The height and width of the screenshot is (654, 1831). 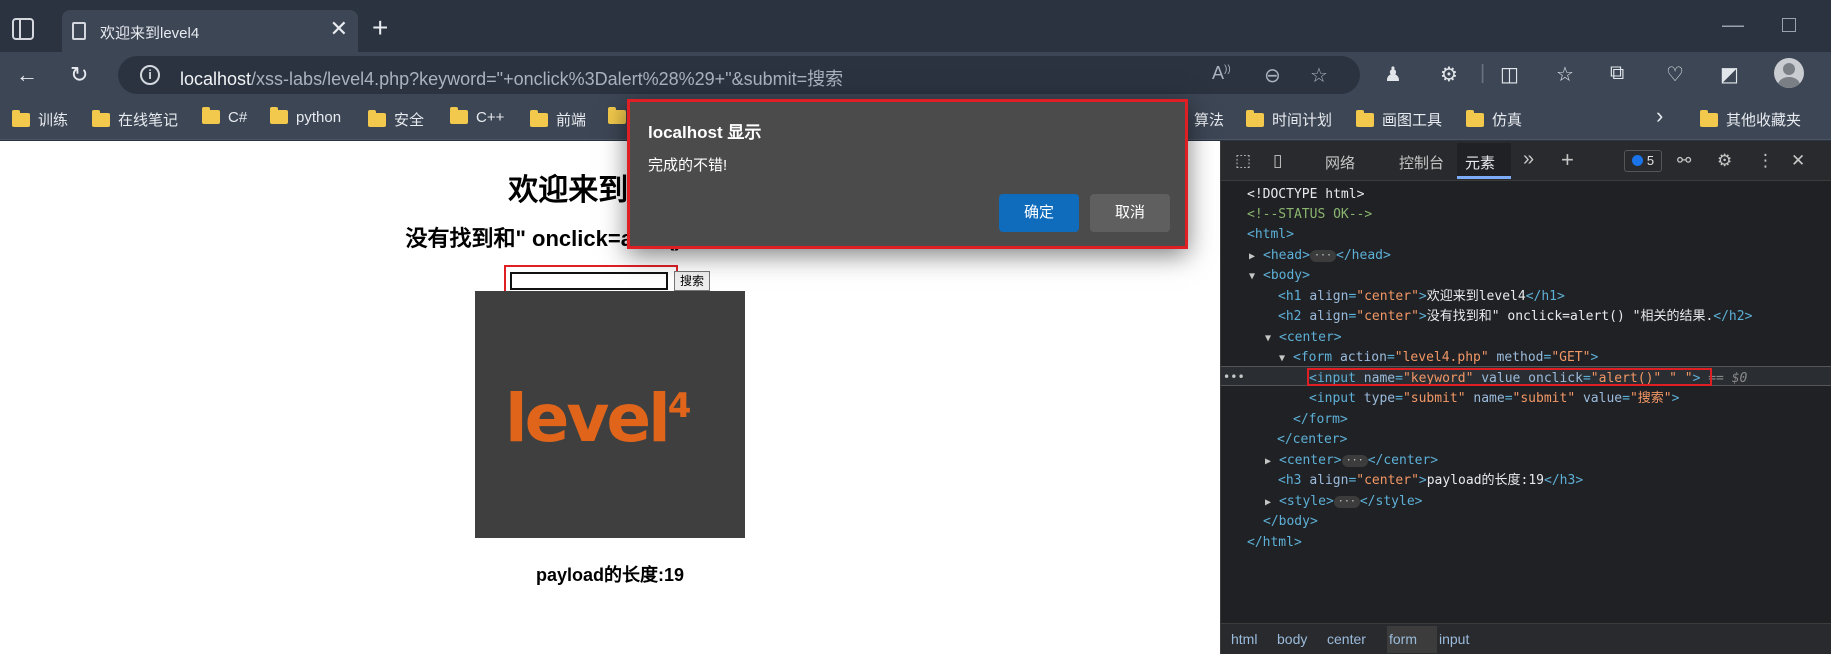 What do you see at coordinates (1526, 338) in the screenshot?
I see `dom-line: ▼ <center>` at bounding box center [1526, 338].